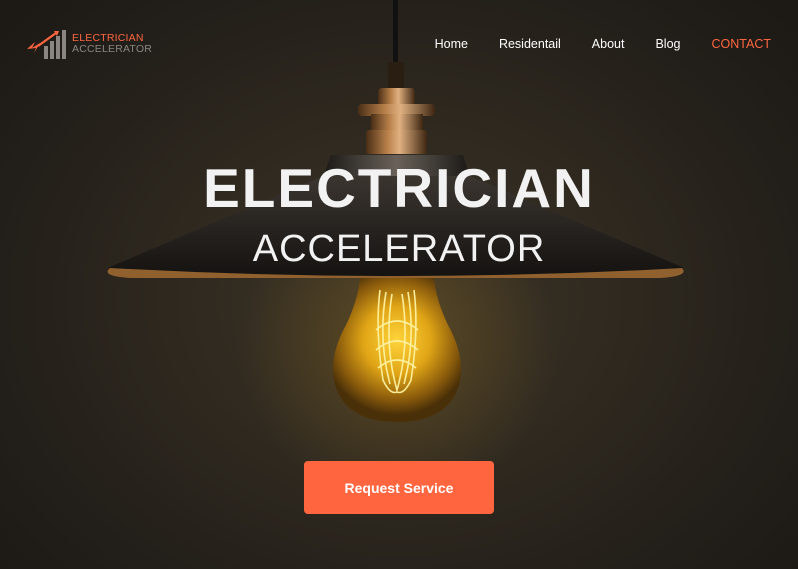 The height and width of the screenshot is (569, 798). I want to click on brand-logo: ELECTRICIAN ACCELERATOR, so click(89, 44).